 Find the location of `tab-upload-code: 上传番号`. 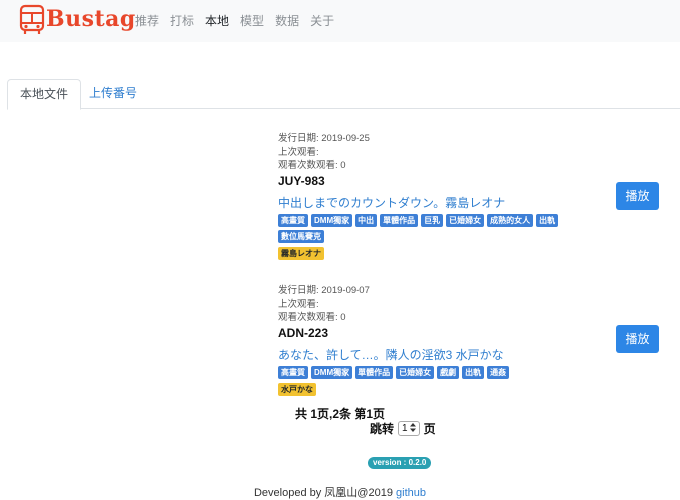

tab-upload-code: 上传番号 is located at coordinates (113, 93).